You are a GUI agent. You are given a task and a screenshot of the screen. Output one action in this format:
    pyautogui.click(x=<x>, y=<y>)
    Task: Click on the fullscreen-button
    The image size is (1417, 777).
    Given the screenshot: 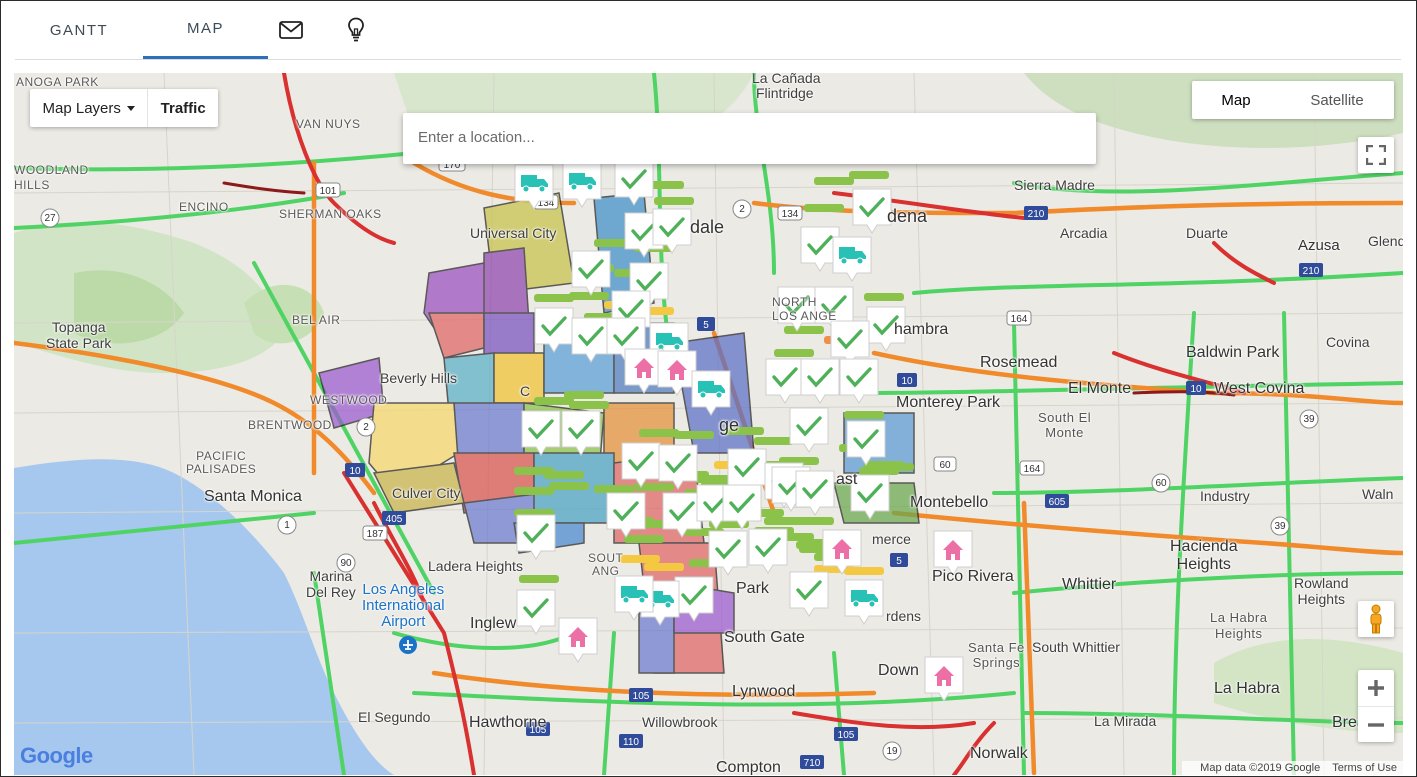 What is the action you would take?
    pyautogui.click(x=1376, y=155)
    